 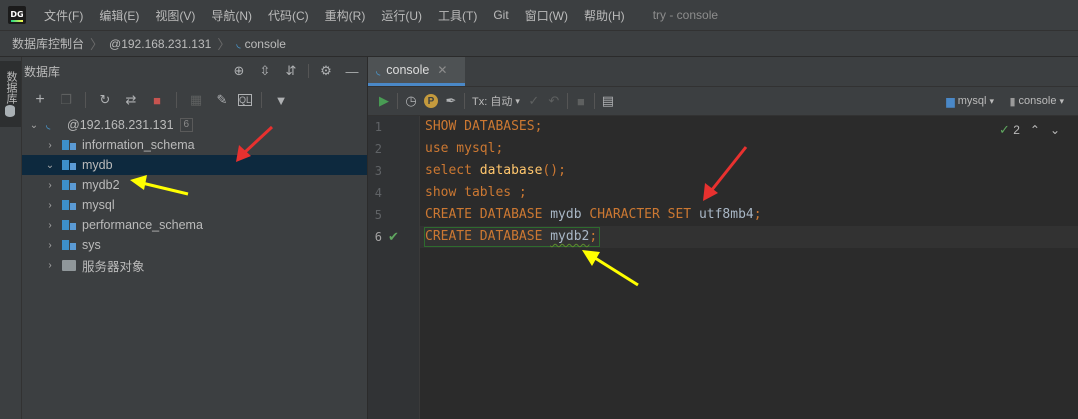 I want to click on menu-edit: 编辑(E), so click(x=119, y=15).